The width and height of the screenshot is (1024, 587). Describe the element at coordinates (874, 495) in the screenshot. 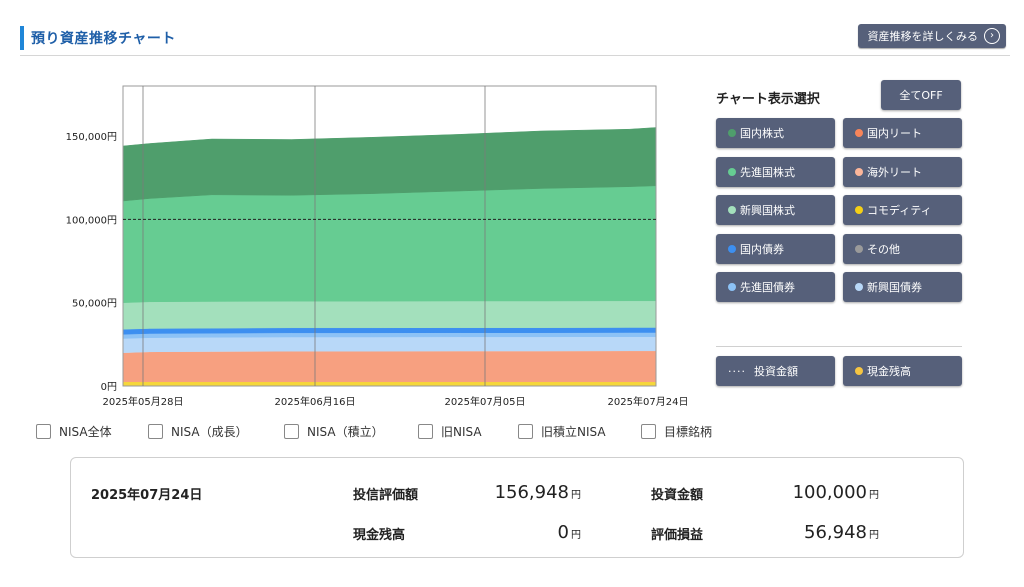

I see `investment-unit: 円` at that location.